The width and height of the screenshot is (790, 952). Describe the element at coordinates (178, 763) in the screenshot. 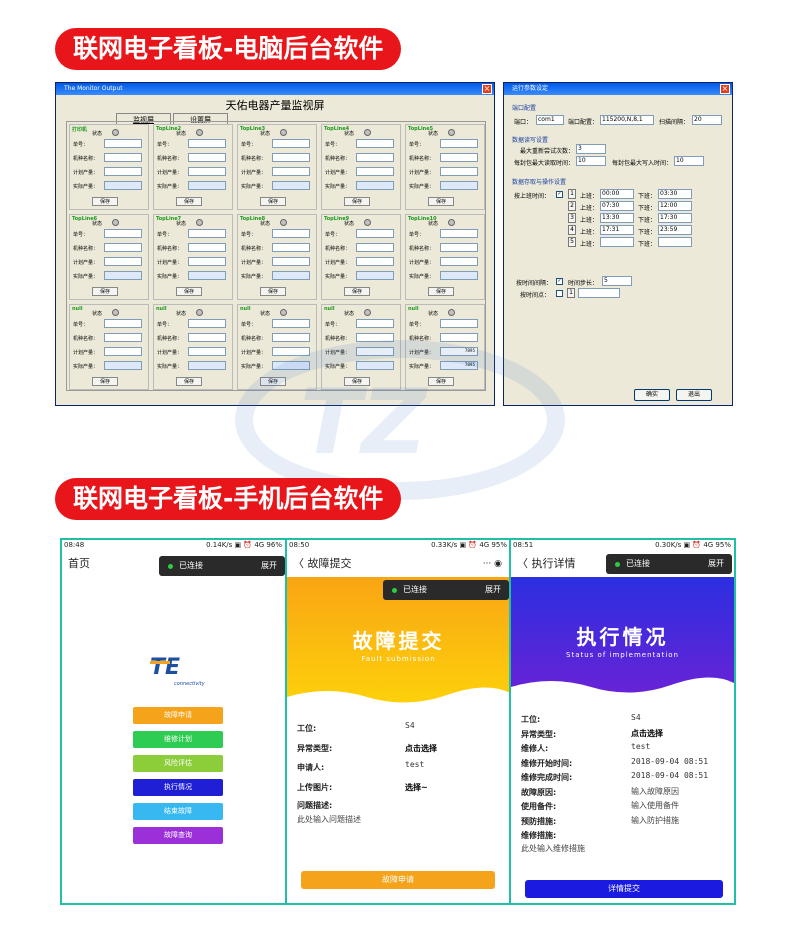

I see `menu-button: 风险评估` at that location.